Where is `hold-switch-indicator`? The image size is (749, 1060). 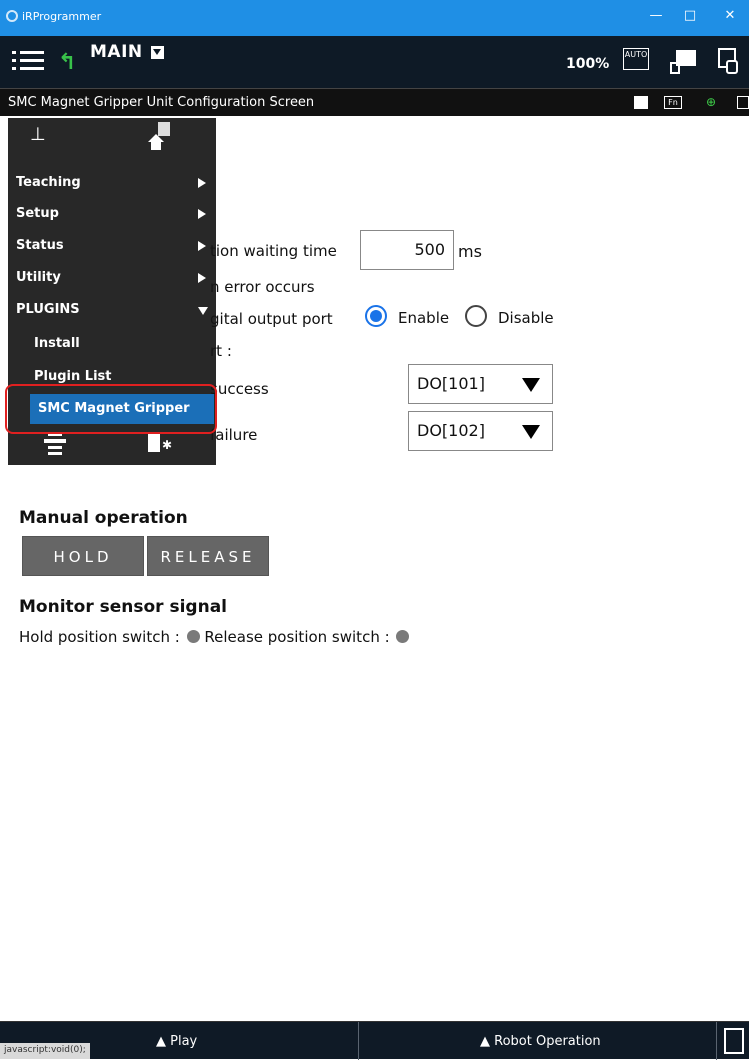
hold-switch-indicator is located at coordinates (193, 636).